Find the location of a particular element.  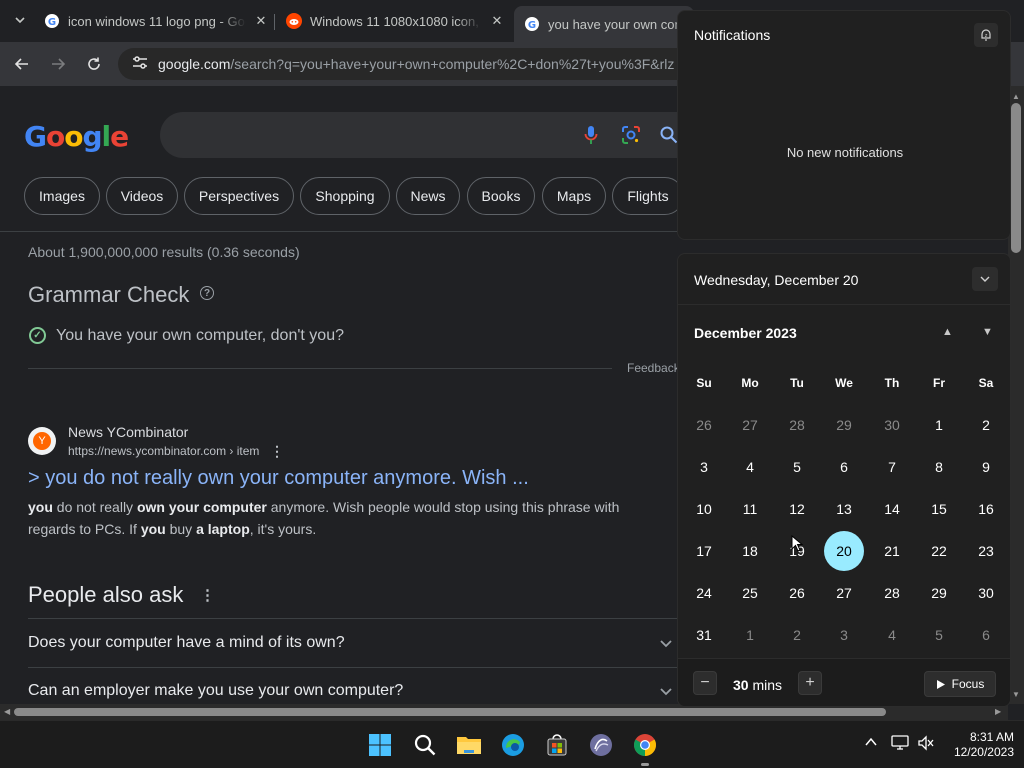

edge-icon is located at coordinates (513, 745).